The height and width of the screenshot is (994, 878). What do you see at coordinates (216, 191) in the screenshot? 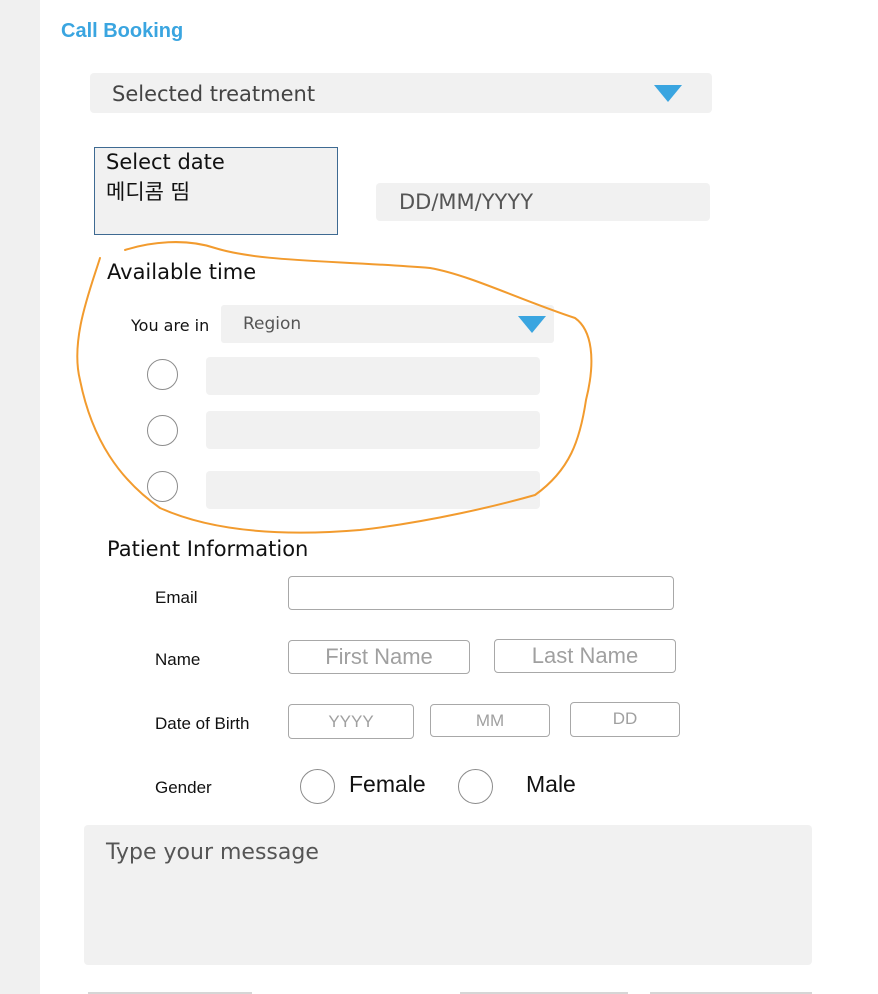
I see `select-date-note: Select date 메디콤 띰` at bounding box center [216, 191].